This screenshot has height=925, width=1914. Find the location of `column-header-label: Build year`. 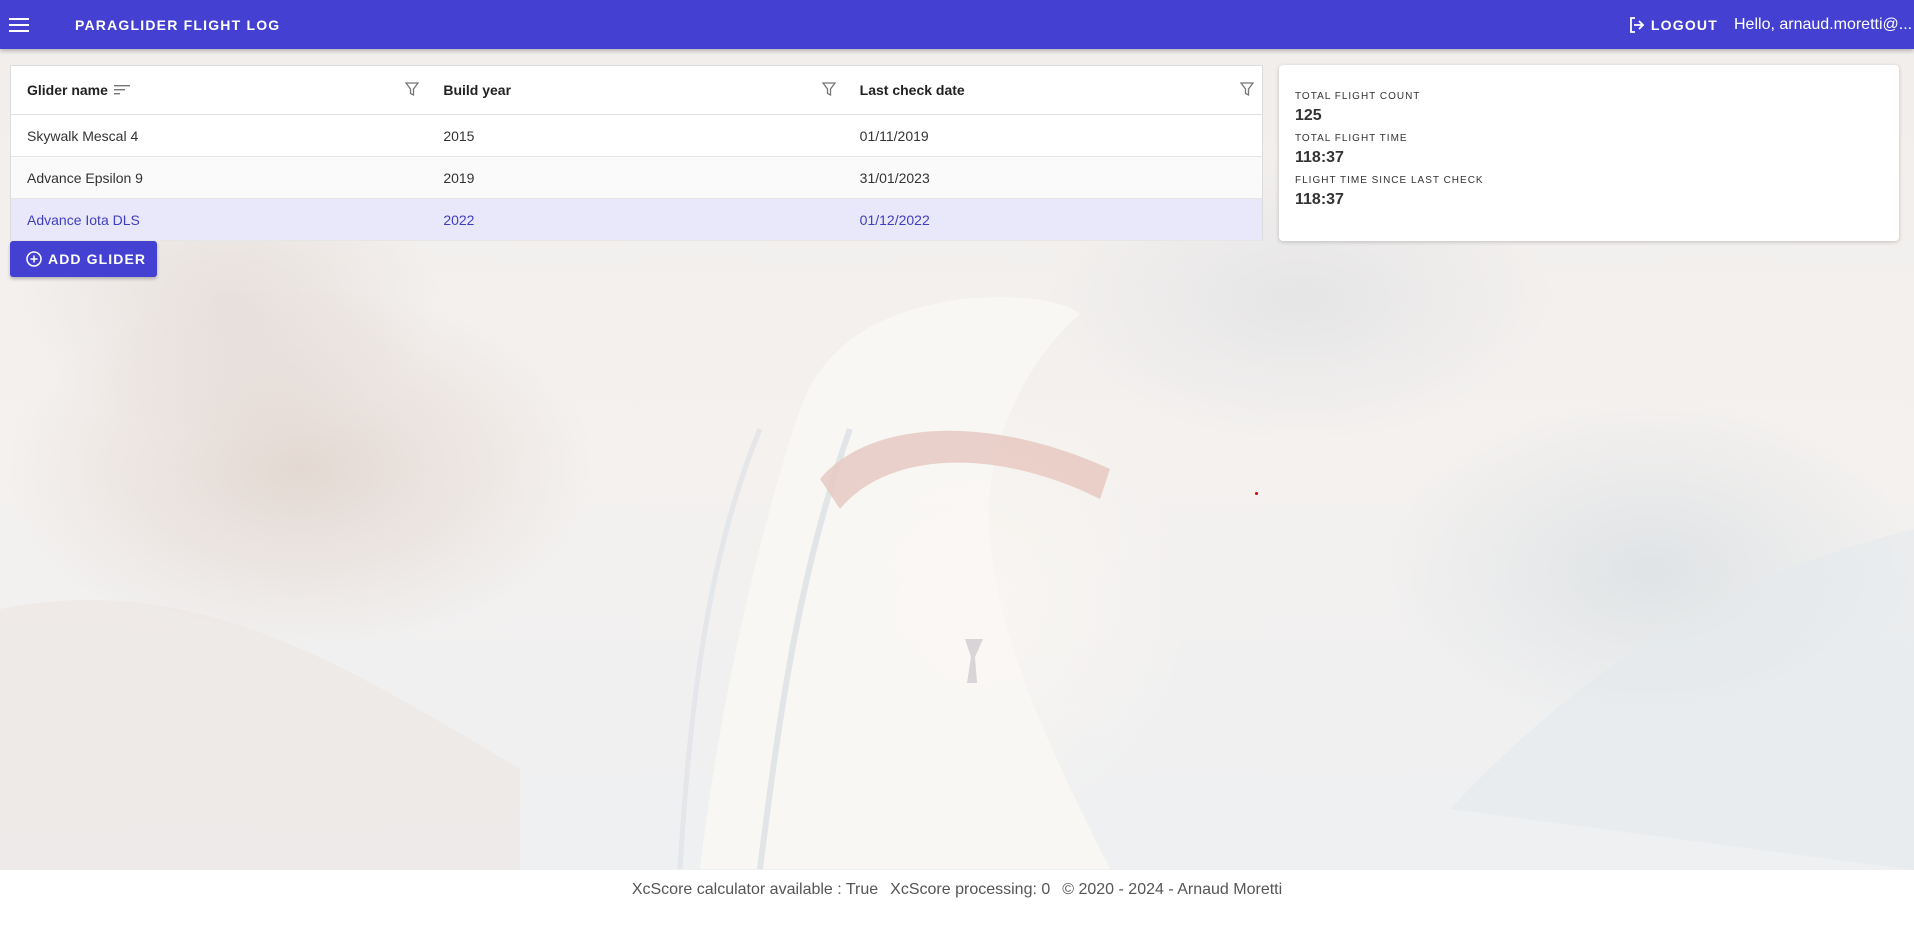

column-header-label: Build year is located at coordinates (477, 90).